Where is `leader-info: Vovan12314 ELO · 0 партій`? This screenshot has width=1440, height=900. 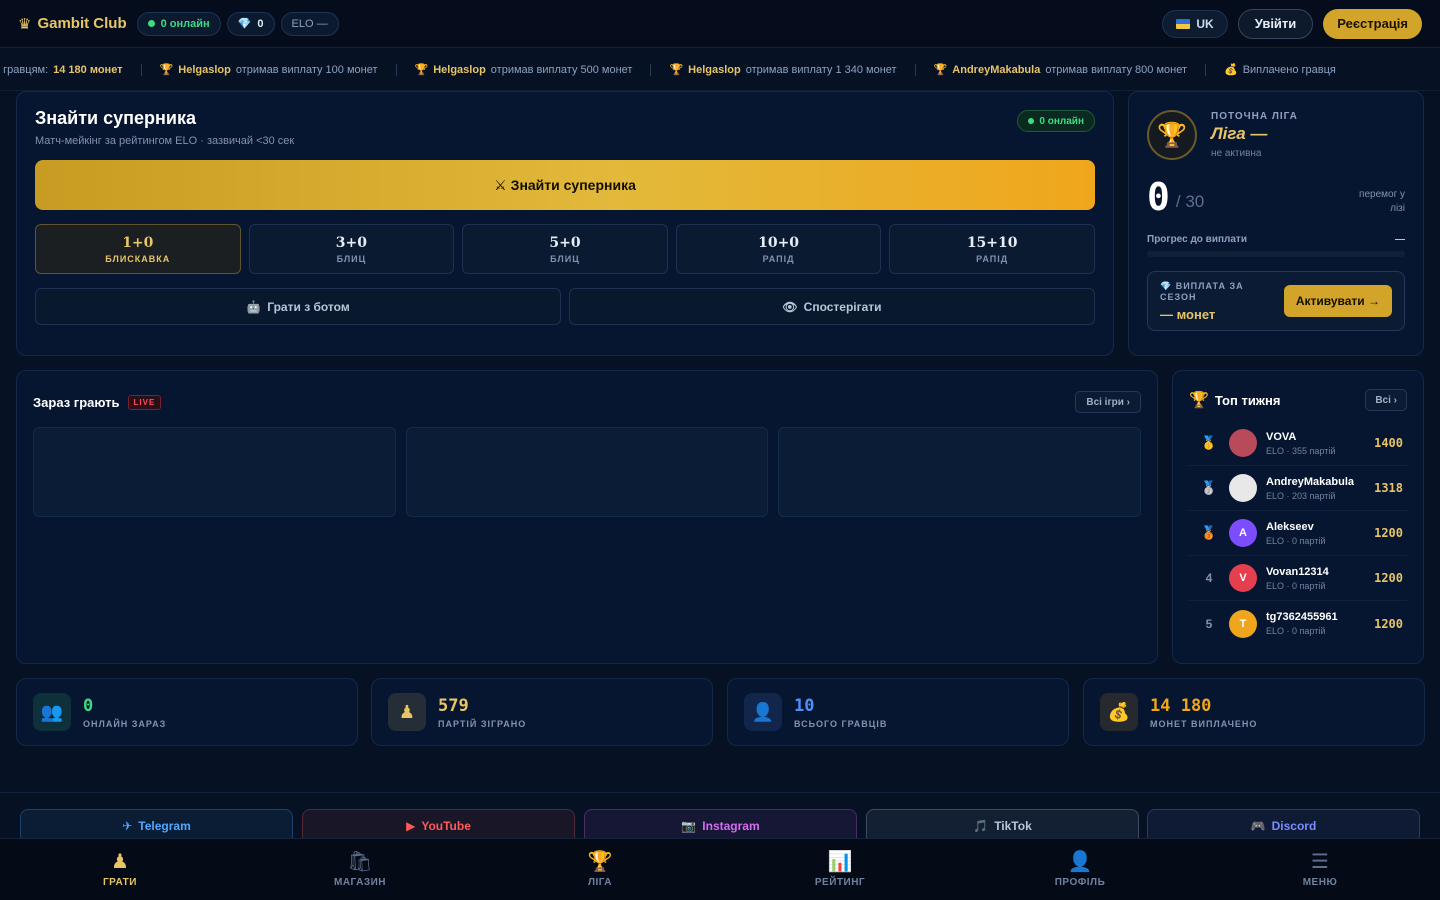
leader-info: Vovan12314 ELO · 0 партій is located at coordinates (1297, 578).